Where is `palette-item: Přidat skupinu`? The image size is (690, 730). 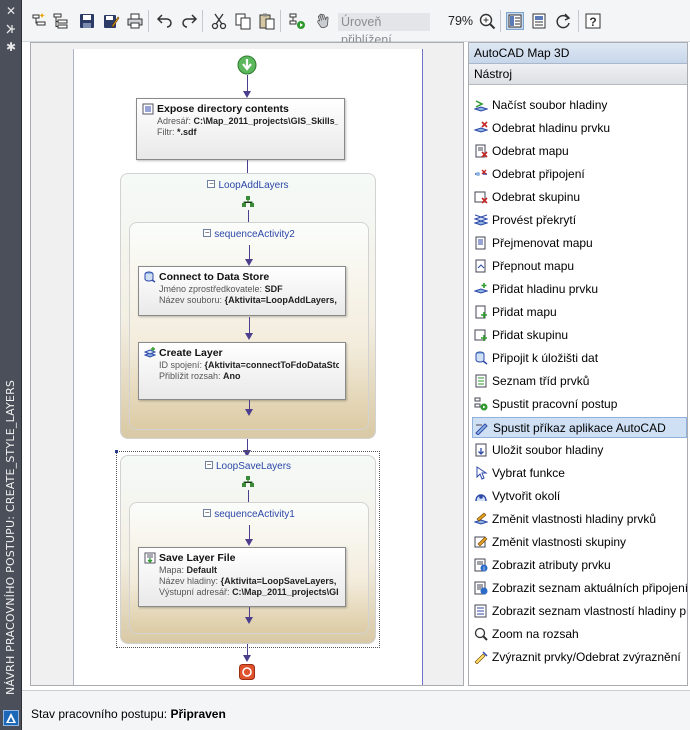 palette-item: Přidat skupinu is located at coordinates (579, 335).